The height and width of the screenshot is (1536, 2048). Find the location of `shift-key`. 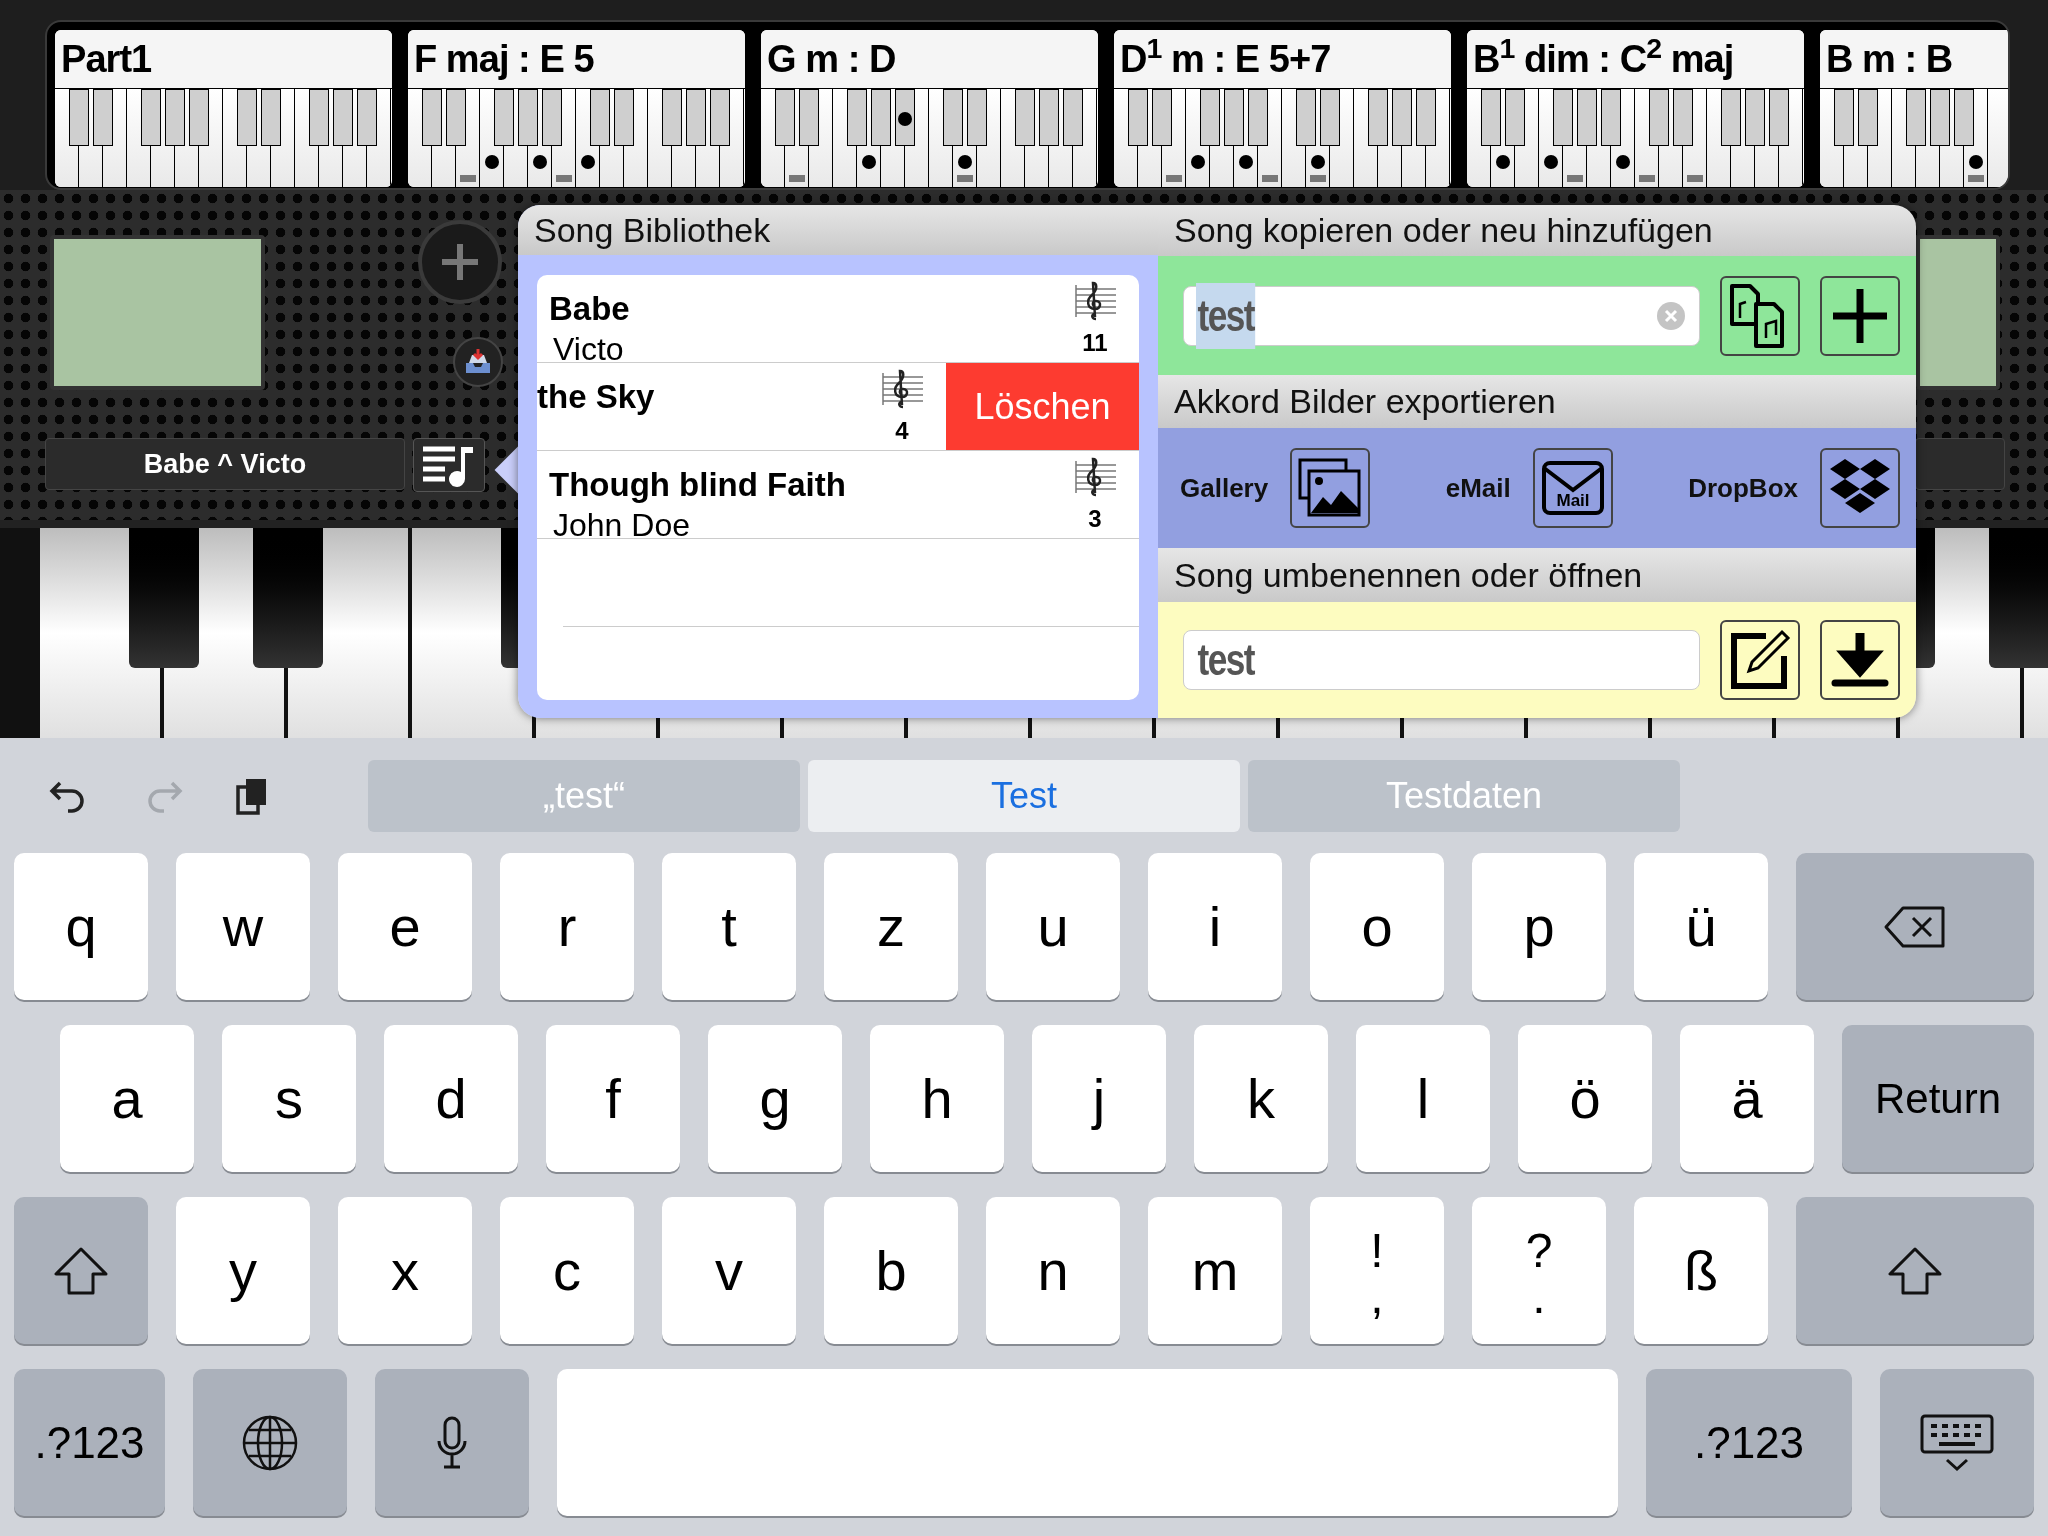

shift-key is located at coordinates (81, 1270).